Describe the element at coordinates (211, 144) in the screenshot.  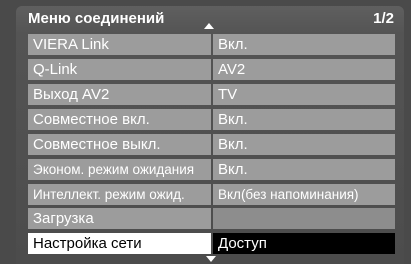
I see `menu-item-power-off-link: Совместное выкл. Вкл.` at that location.